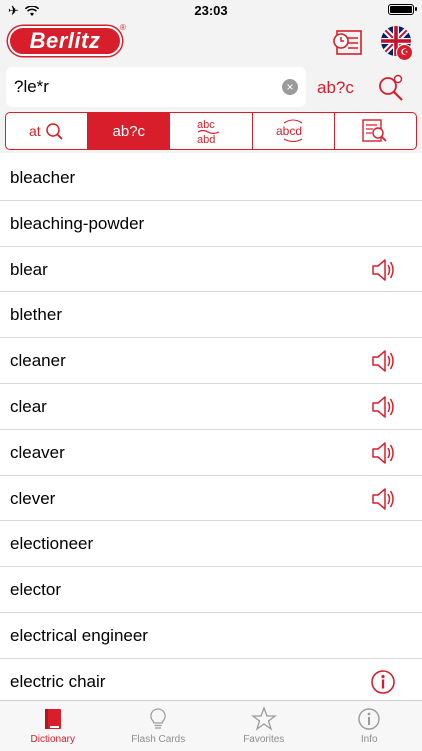 This screenshot has width=422, height=751. I want to click on segment-anagram-search: abcd, so click(294, 131).